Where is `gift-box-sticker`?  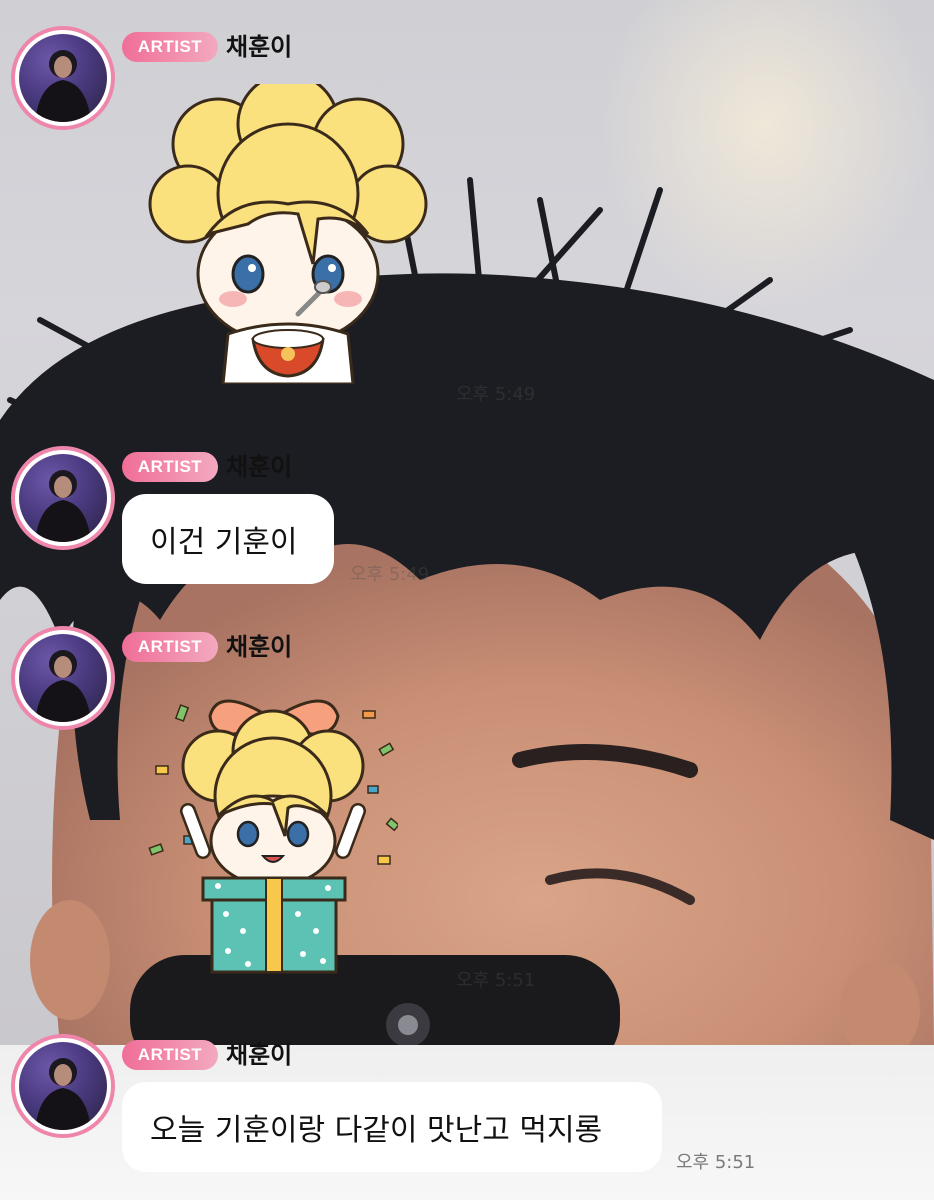 gift-box-sticker is located at coordinates (274, 834).